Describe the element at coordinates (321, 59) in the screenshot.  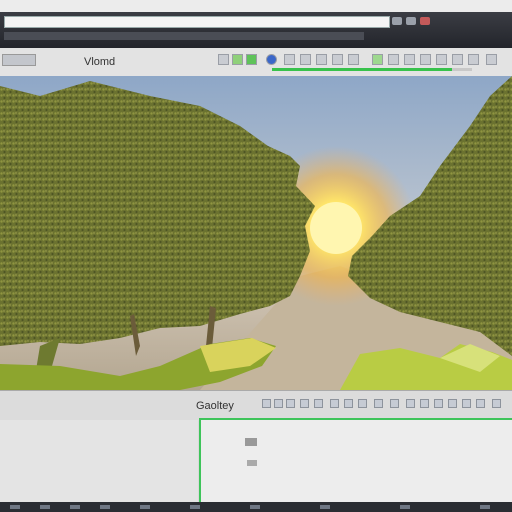
I see `light-tool-icon` at that location.